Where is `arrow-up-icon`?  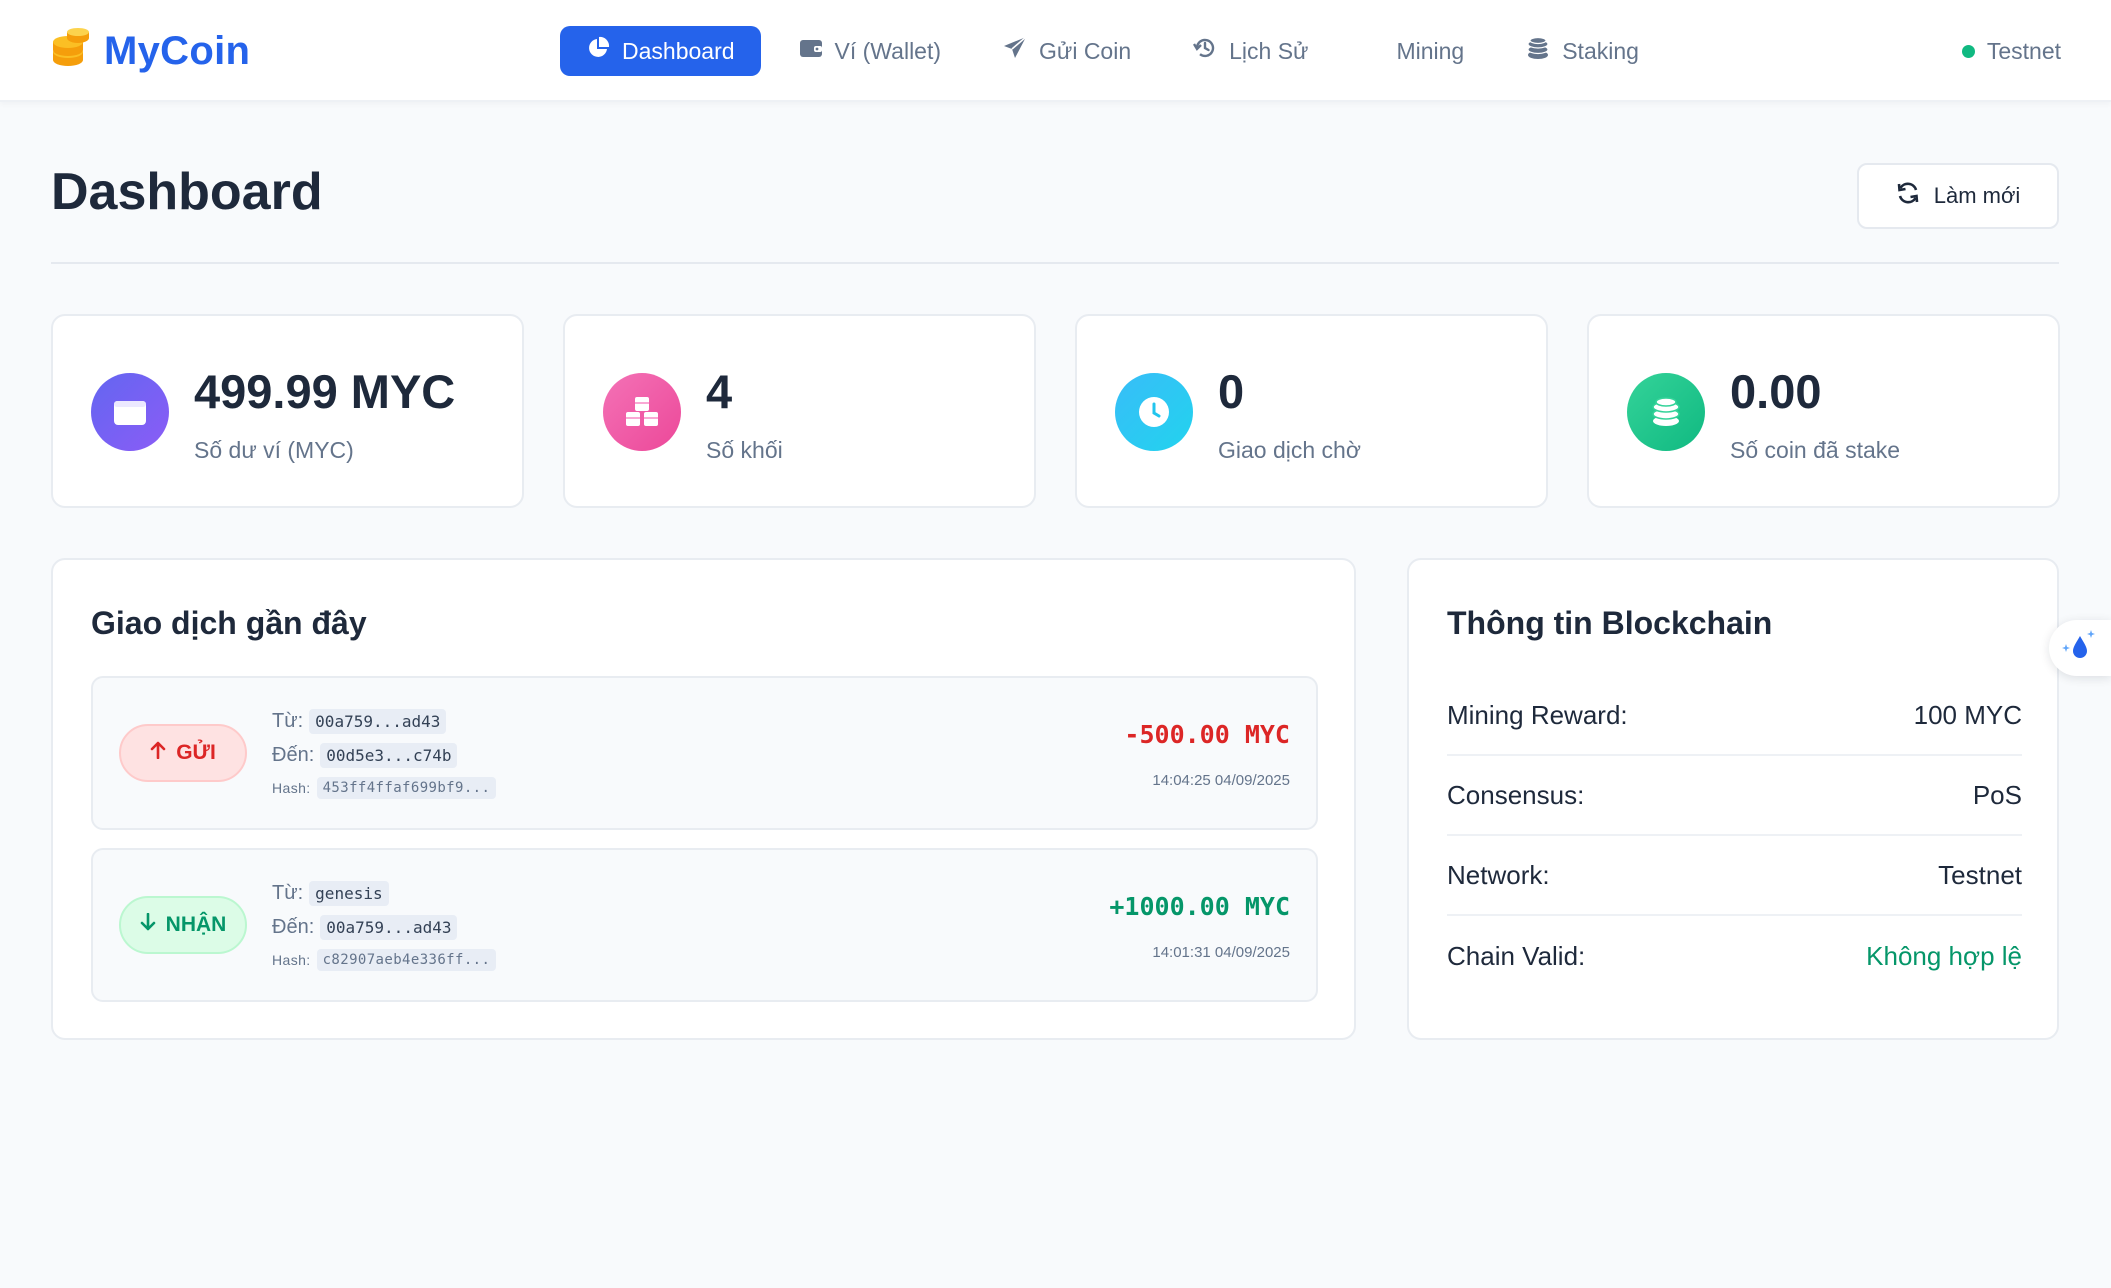
arrow-up-icon is located at coordinates (158, 753).